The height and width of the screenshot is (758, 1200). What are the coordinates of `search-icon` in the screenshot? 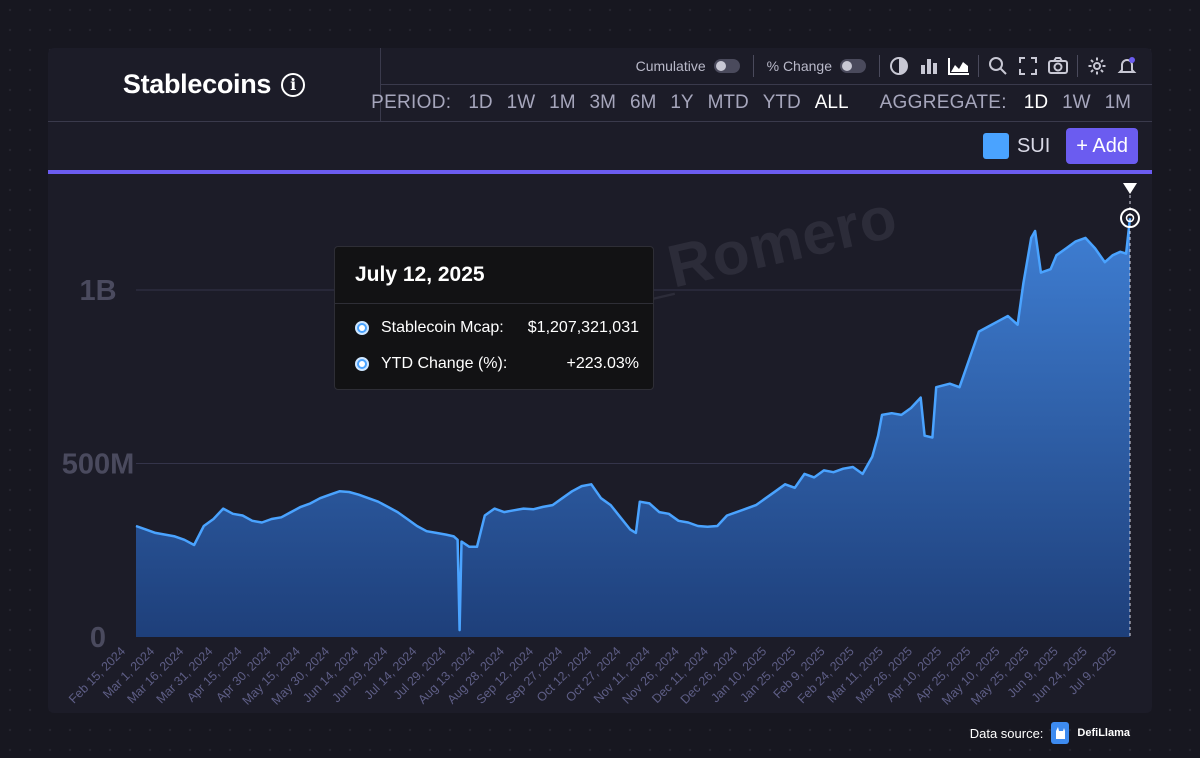 It's located at (998, 66).